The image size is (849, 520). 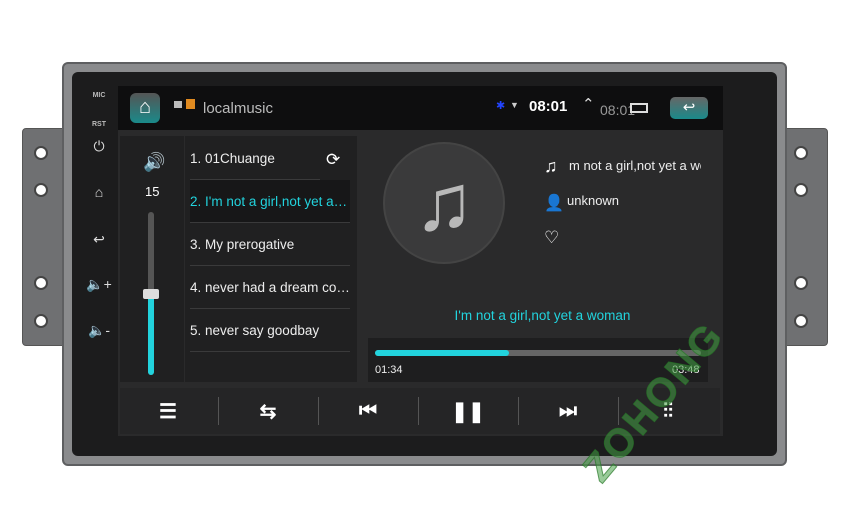 I want to click on volume-down-icon: 🔈-, so click(x=99, y=330).